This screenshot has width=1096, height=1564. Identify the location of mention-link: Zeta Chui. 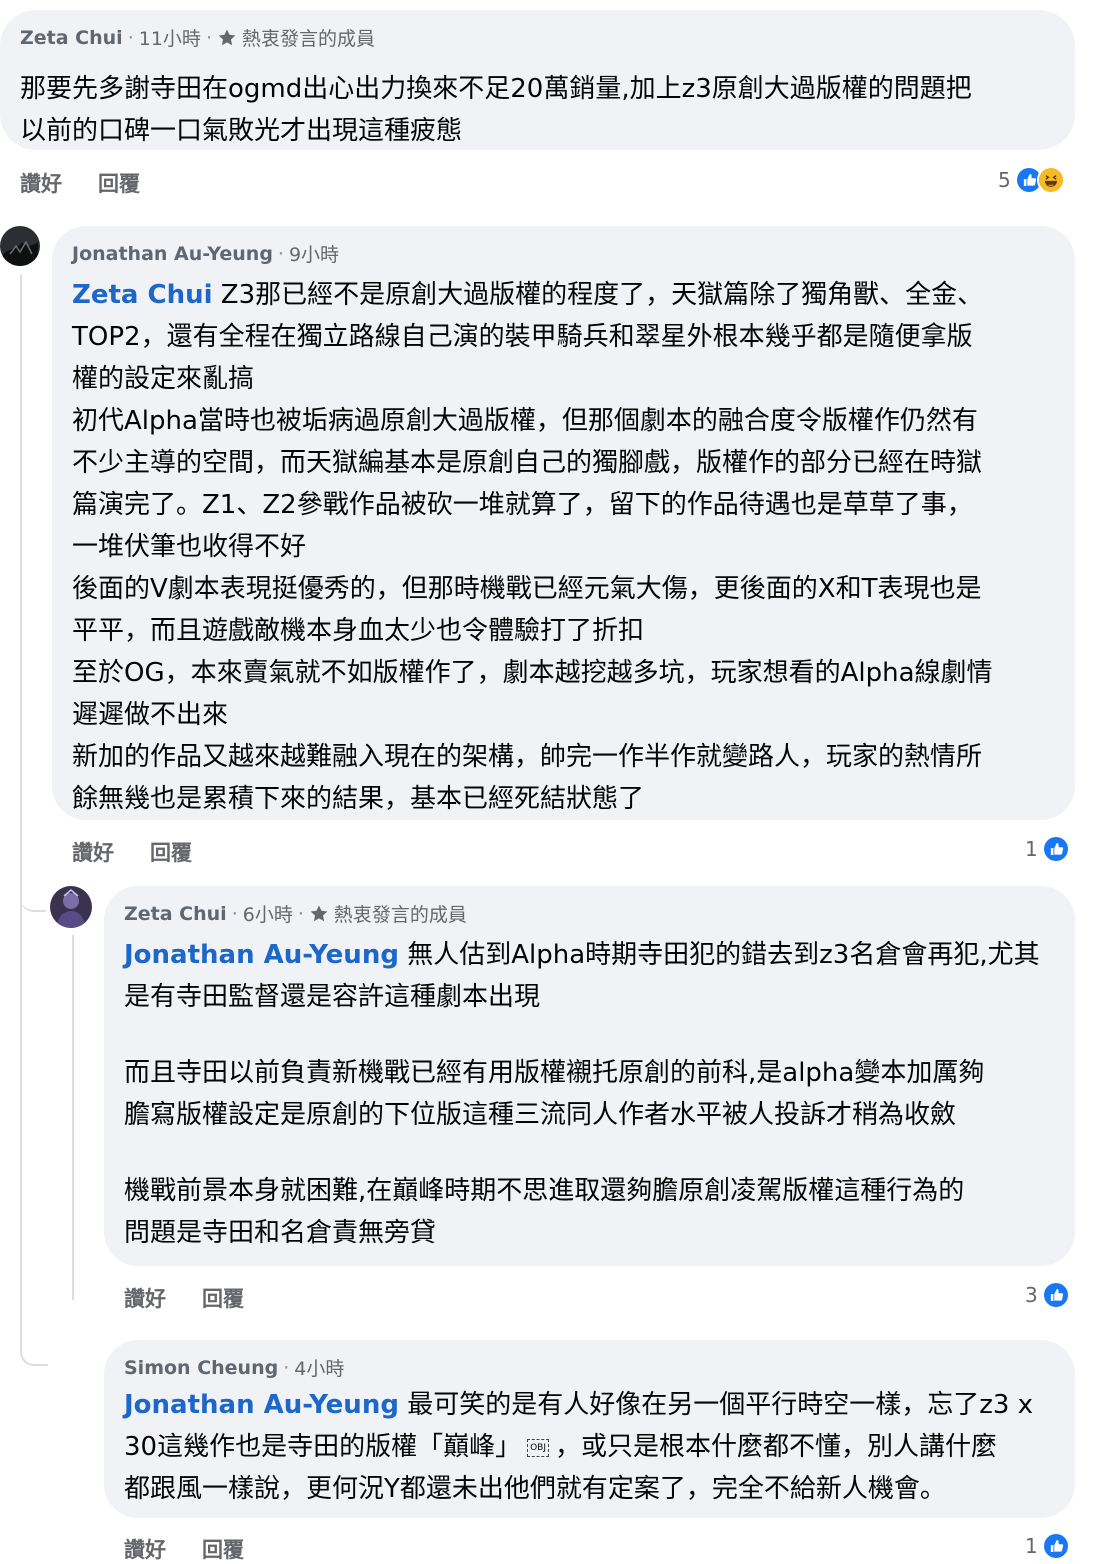
(142, 295).